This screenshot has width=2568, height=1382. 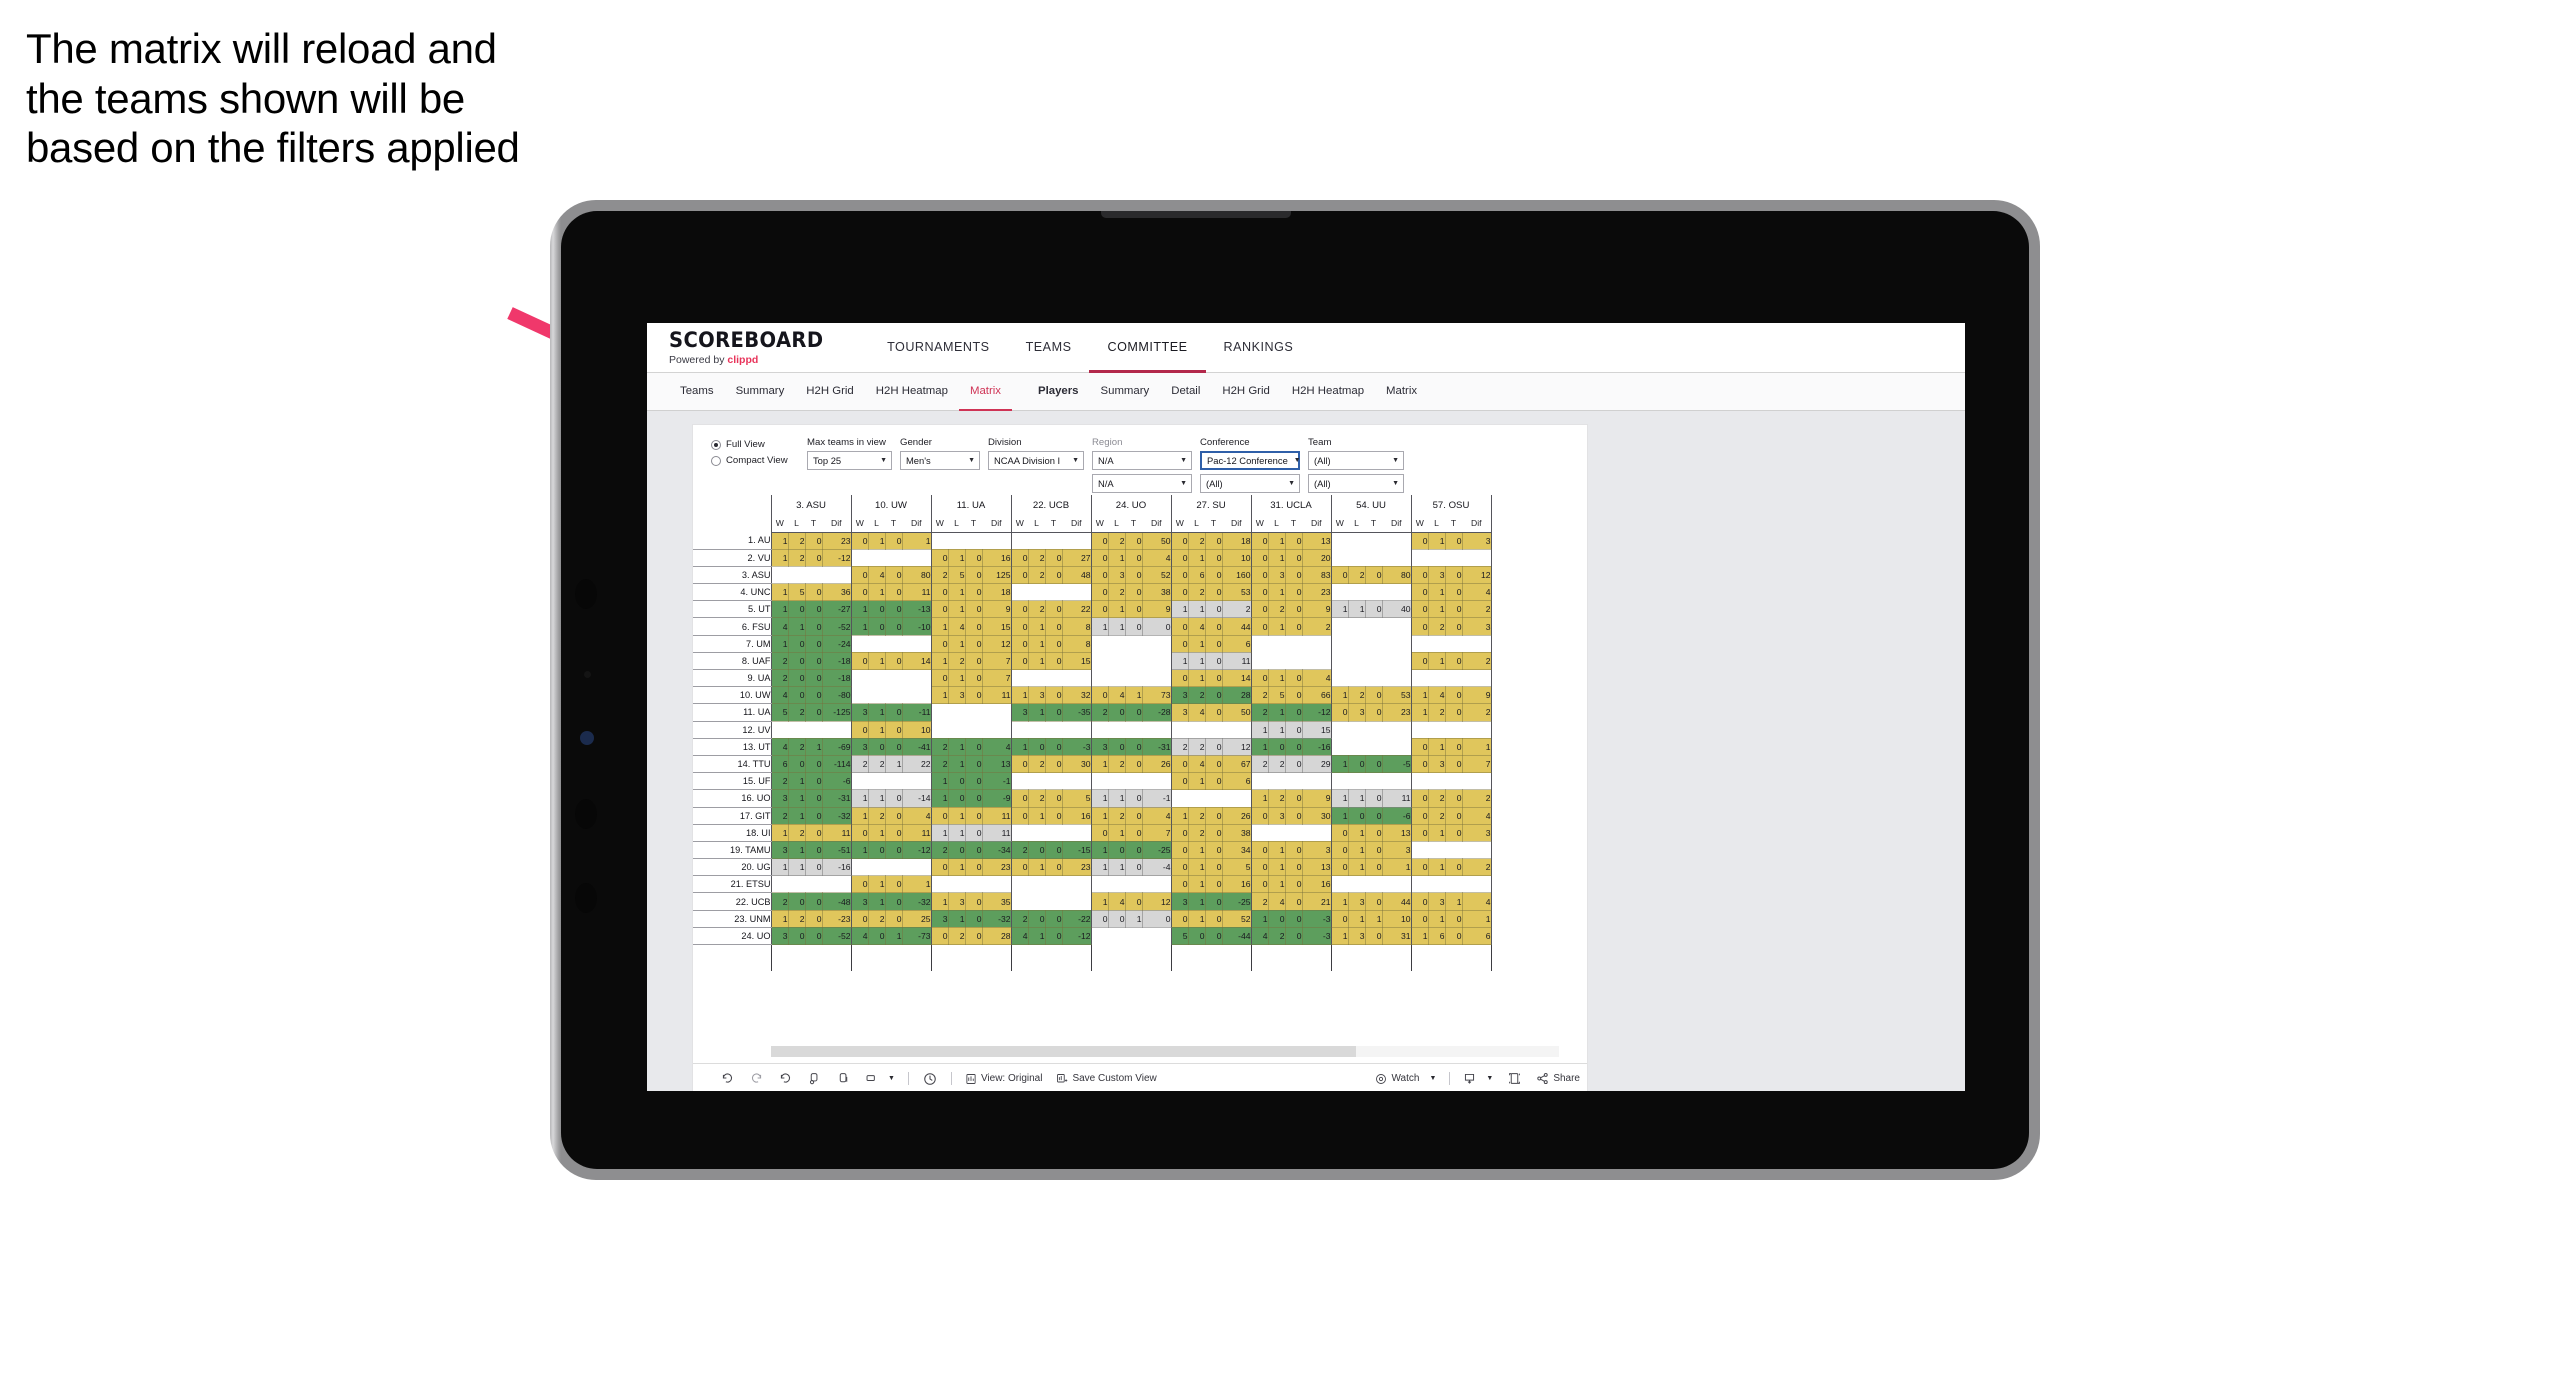 What do you see at coordinates (1156, 798) in the screenshot?
I see `matrix-cell: -1` at bounding box center [1156, 798].